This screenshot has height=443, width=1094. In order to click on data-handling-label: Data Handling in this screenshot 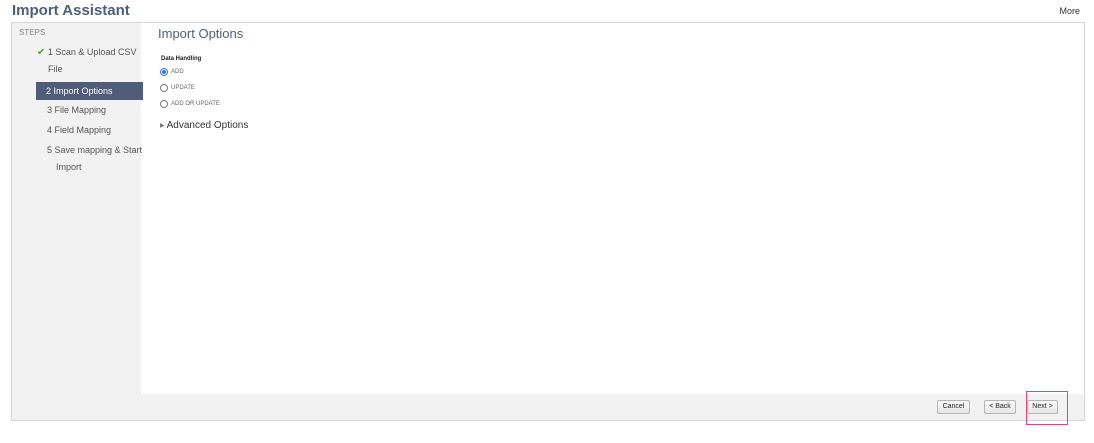, I will do `click(181, 59)`.